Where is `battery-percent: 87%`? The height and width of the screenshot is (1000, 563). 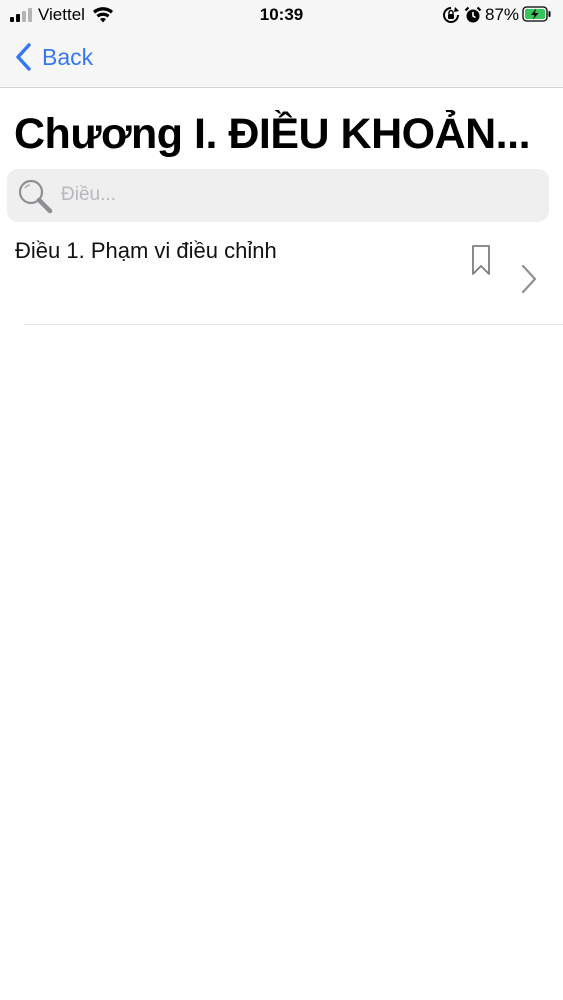
battery-percent: 87% is located at coordinates (502, 14).